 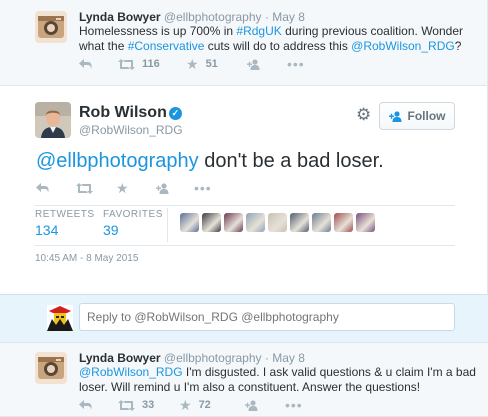 What do you see at coordinates (133, 214) in the screenshot?
I see `favorites-label: FAVORITES` at bounding box center [133, 214].